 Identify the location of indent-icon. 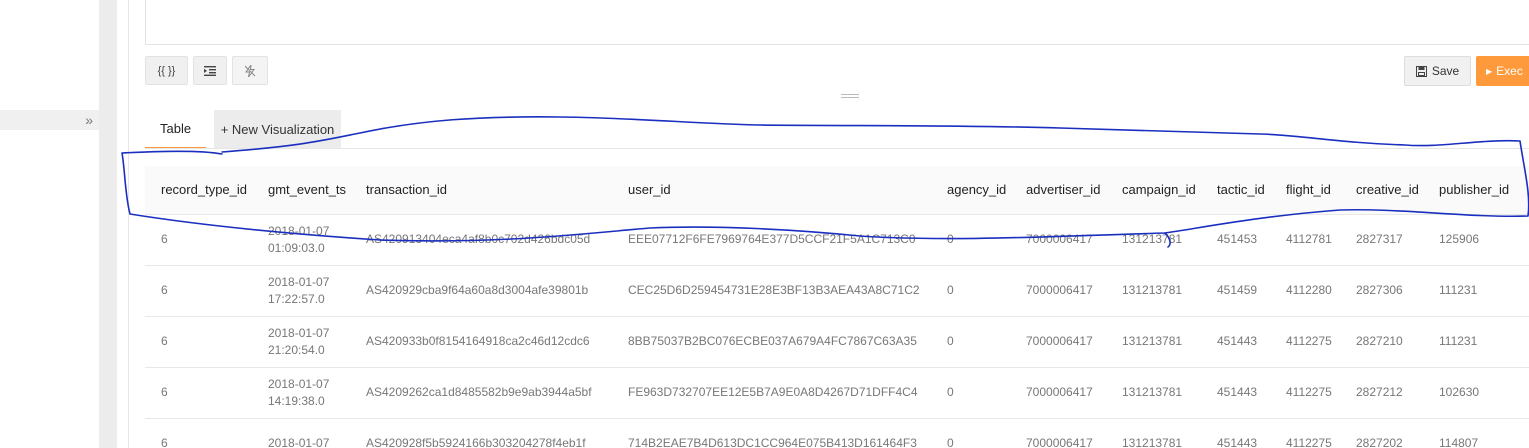
(210, 70).